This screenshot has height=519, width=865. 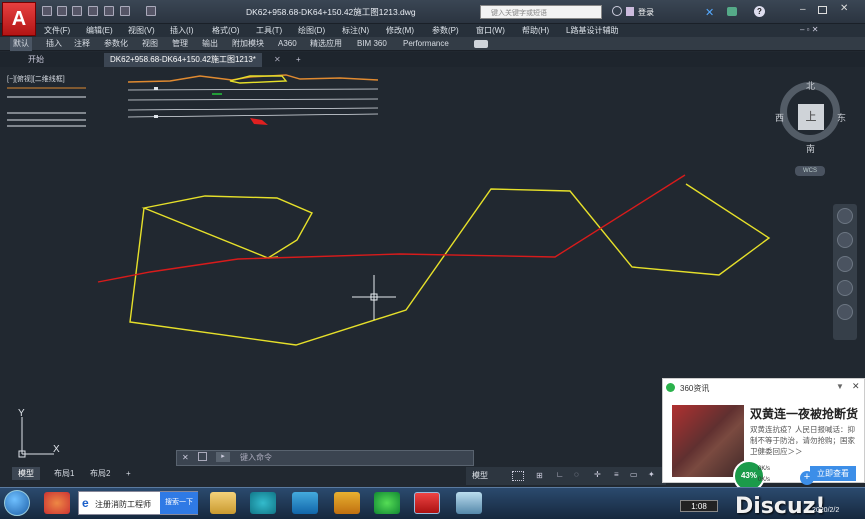 What do you see at coordinates (856, 386) in the screenshot?
I see `popup-close-icon: ✕` at bounding box center [856, 386].